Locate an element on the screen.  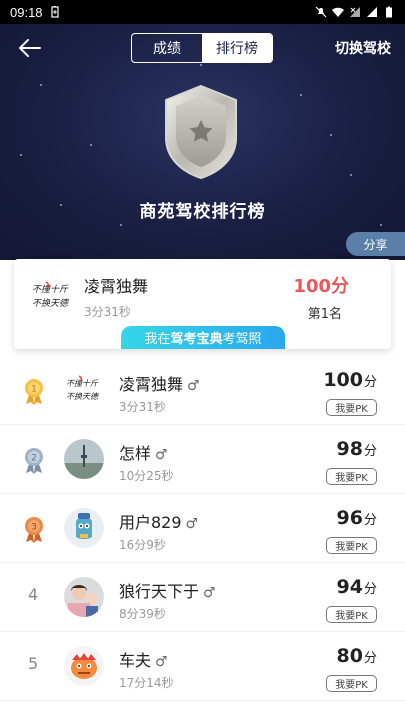
user-score: 98分 is located at coordinates (356, 449).